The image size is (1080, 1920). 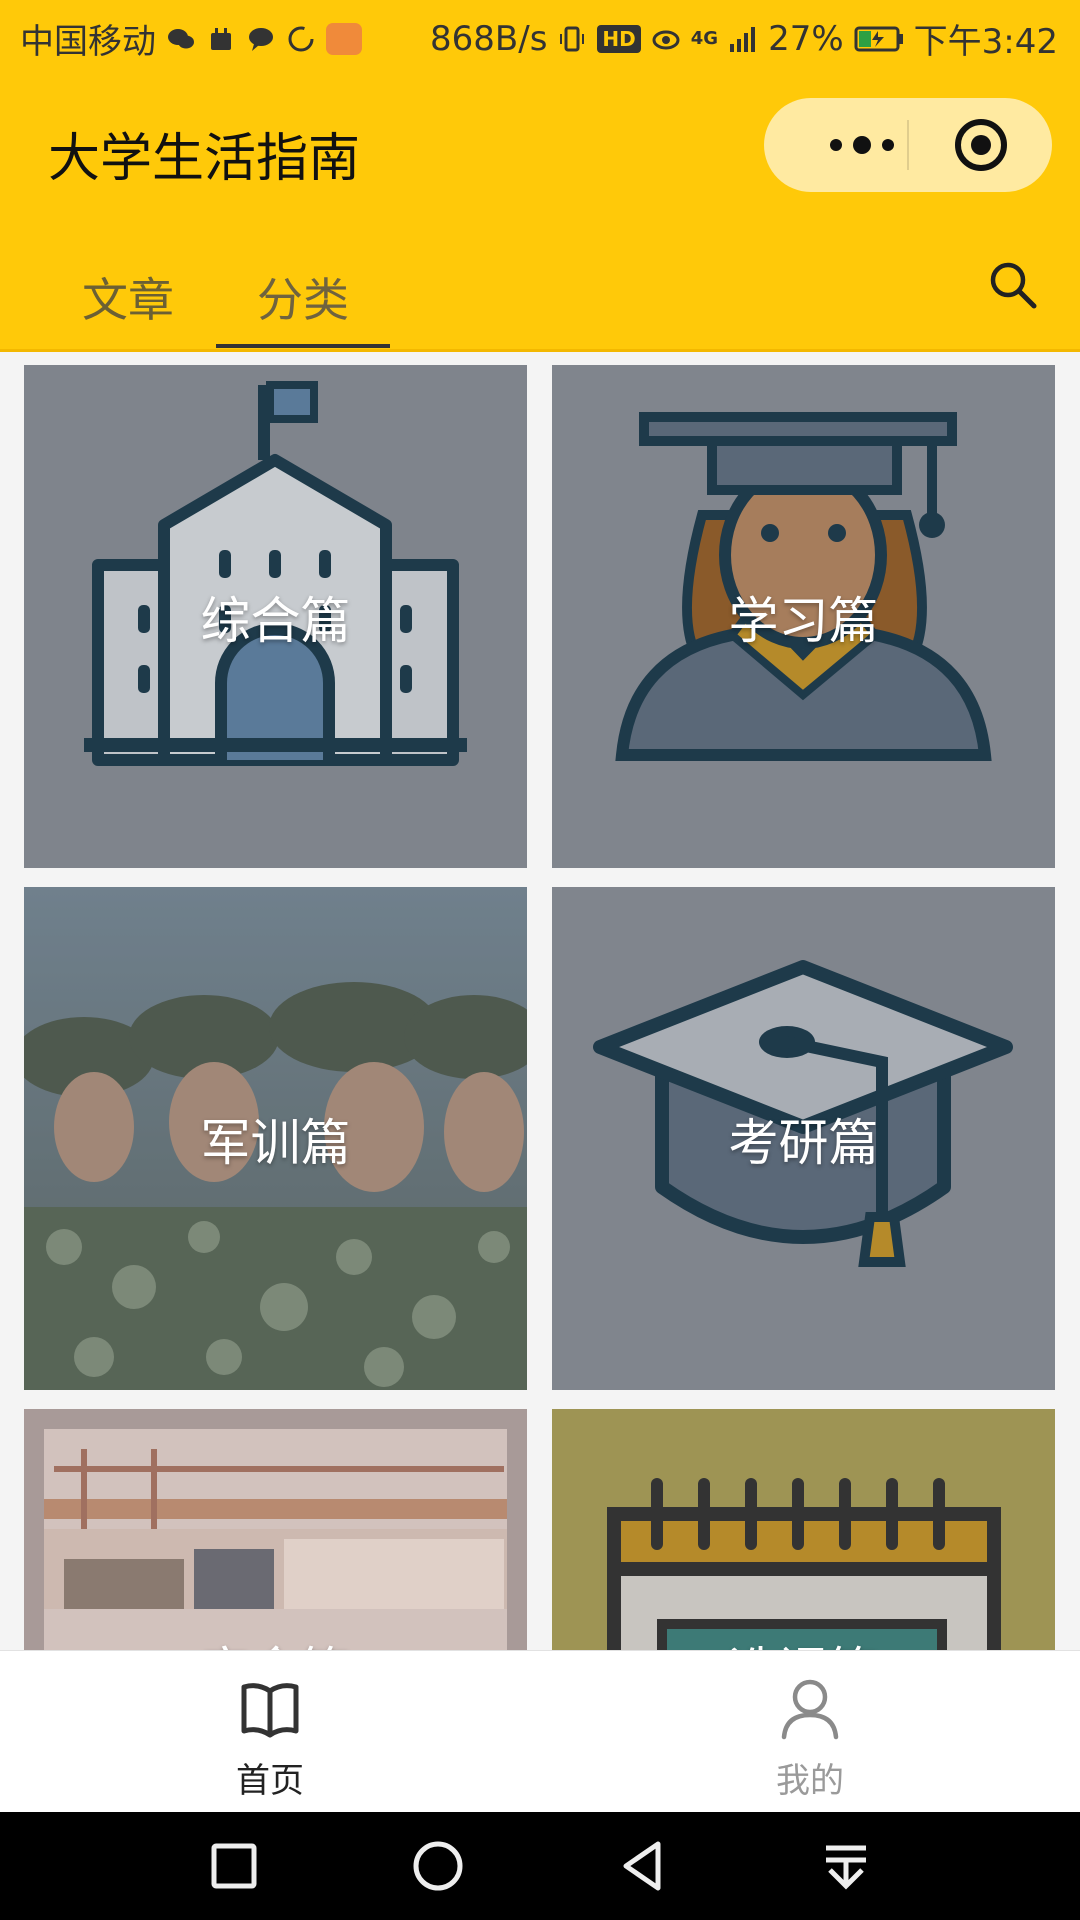 I want to click on menu-capsule, so click(x=908, y=145).